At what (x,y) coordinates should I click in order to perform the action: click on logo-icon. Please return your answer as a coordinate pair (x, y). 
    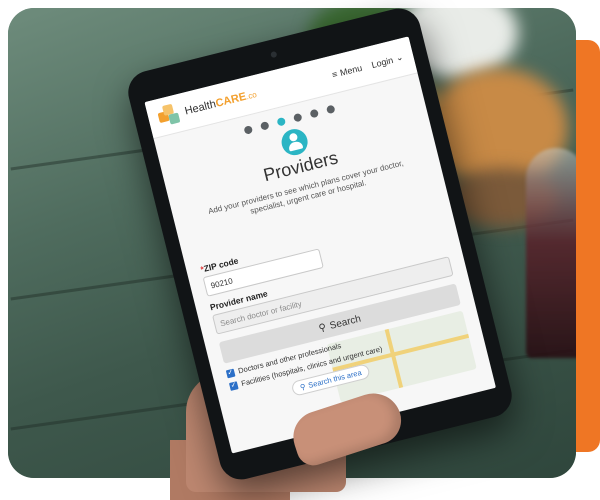
    Looking at the image, I should click on (169, 115).